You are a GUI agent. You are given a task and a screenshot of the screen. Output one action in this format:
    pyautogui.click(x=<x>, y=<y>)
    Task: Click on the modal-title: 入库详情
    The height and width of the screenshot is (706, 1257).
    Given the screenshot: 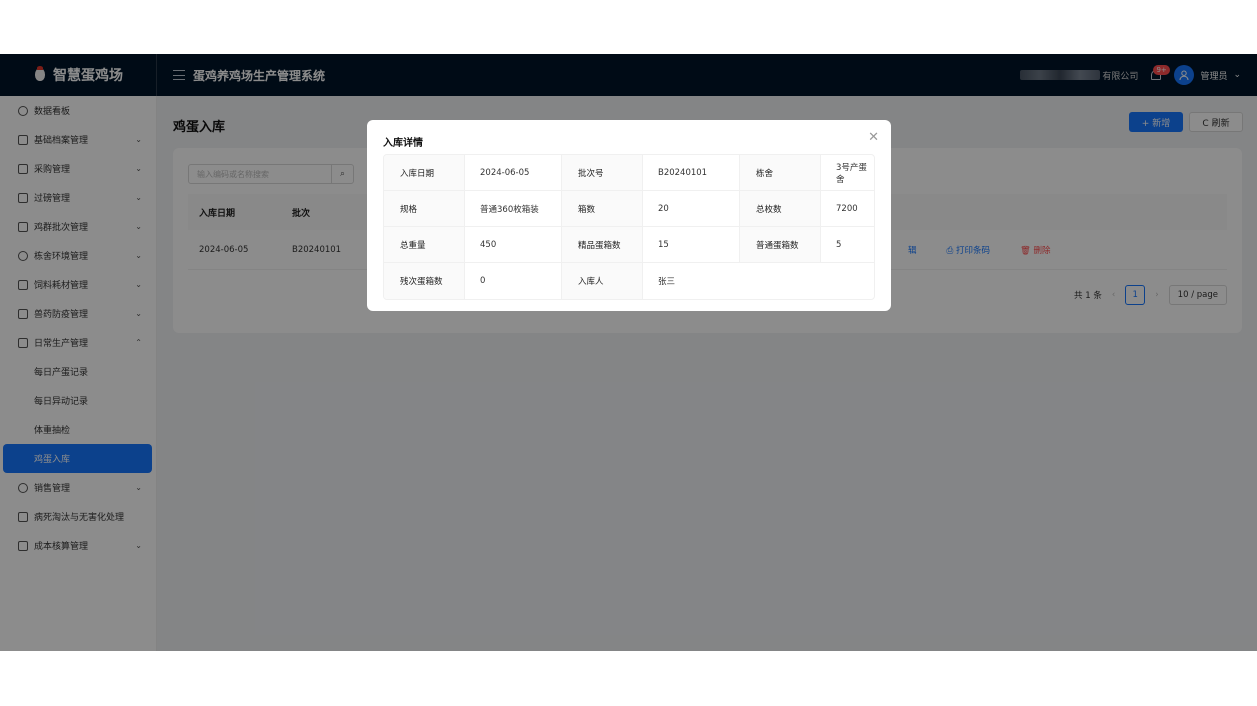 What is the action you would take?
    pyautogui.click(x=403, y=143)
    